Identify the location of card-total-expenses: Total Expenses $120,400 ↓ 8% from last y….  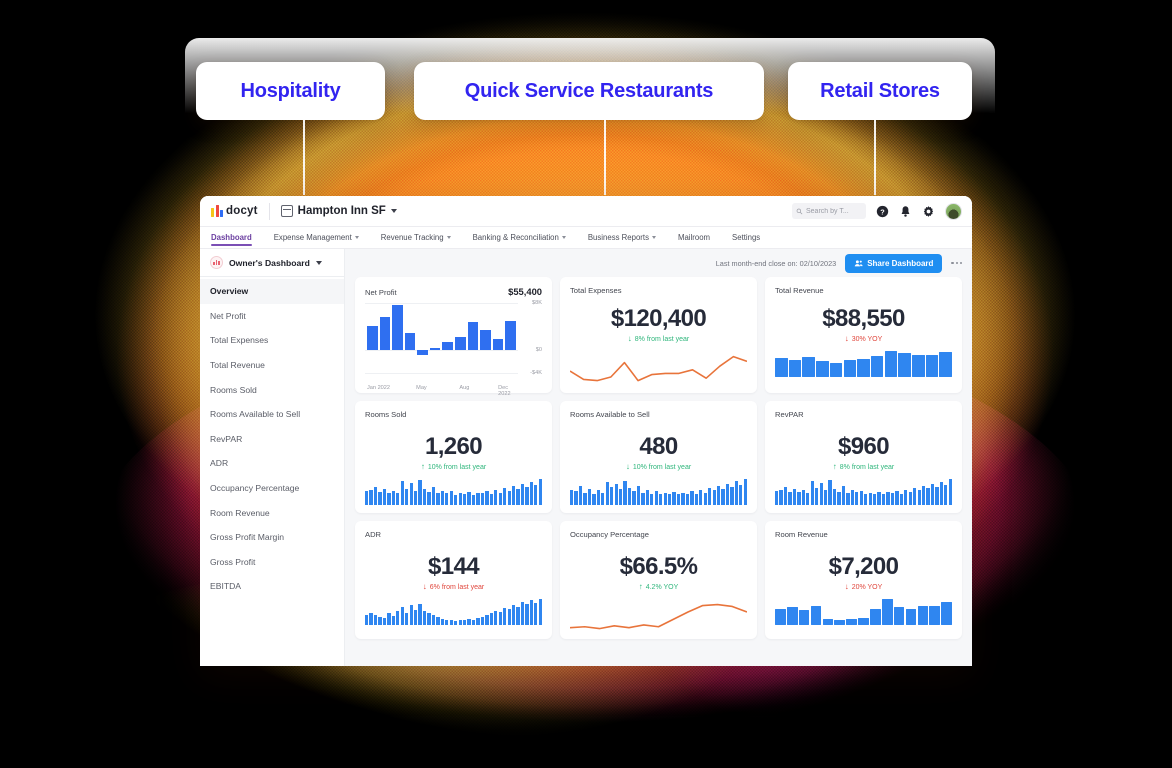
(658, 335).